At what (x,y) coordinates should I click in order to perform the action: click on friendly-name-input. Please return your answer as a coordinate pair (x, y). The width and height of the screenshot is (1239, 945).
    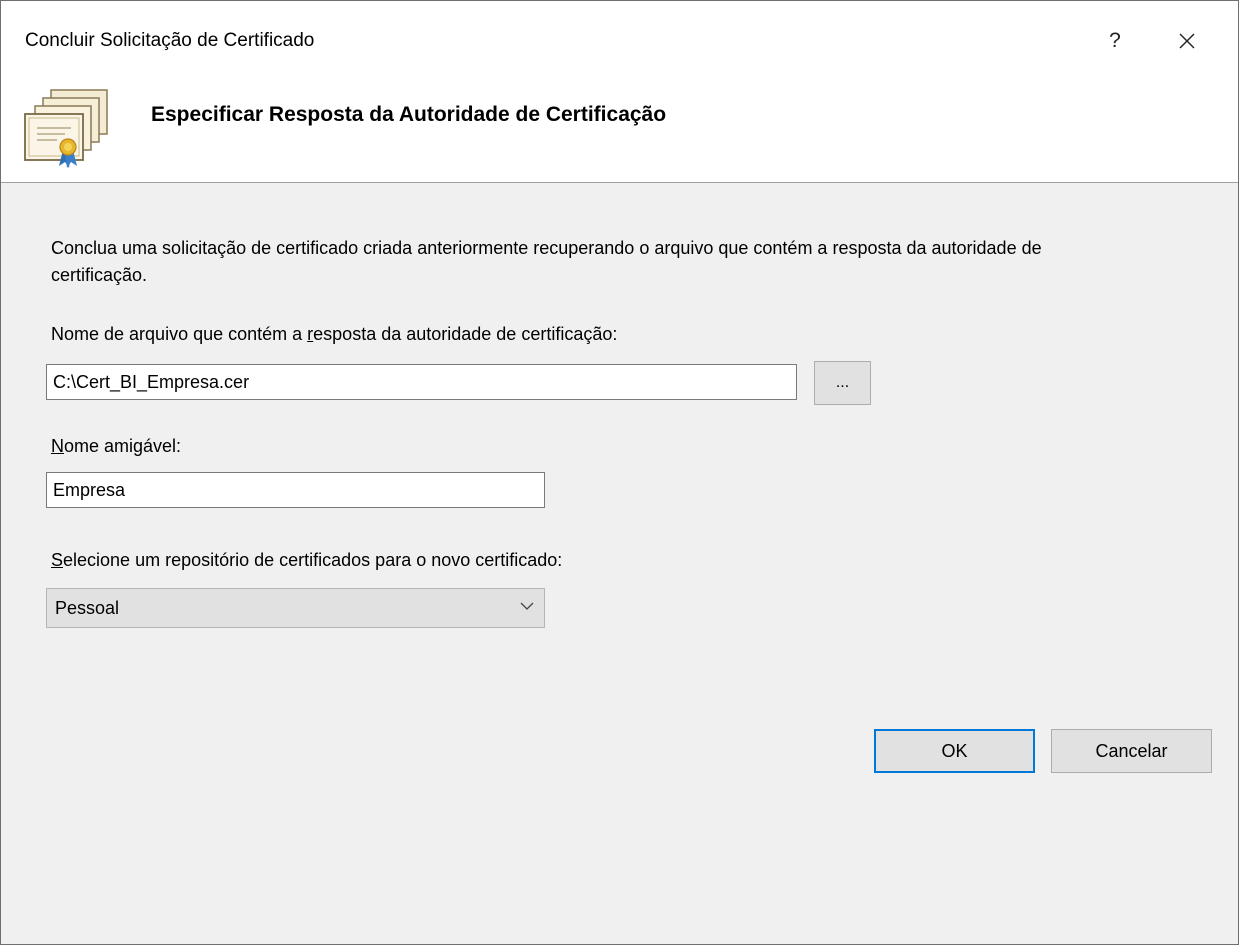
    Looking at the image, I should click on (295, 490).